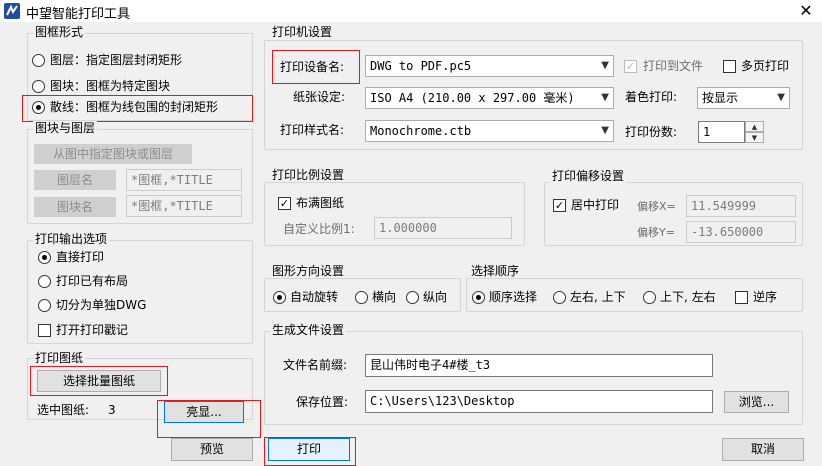 Image resolution: width=822 pixels, height=466 pixels. What do you see at coordinates (312, 67) in the screenshot?
I see `device-label: 打印设备名:` at bounding box center [312, 67].